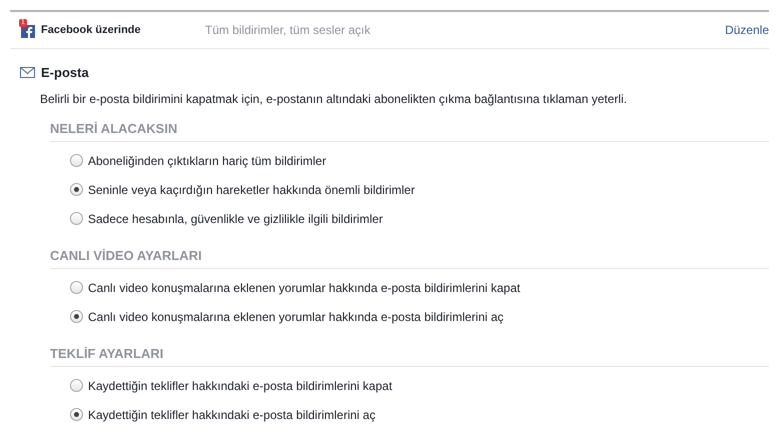 The height and width of the screenshot is (442, 779). Describe the element at coordinates (91, 30) in the screenshot. I see `row-title: Facebook üzerinde` at that location.